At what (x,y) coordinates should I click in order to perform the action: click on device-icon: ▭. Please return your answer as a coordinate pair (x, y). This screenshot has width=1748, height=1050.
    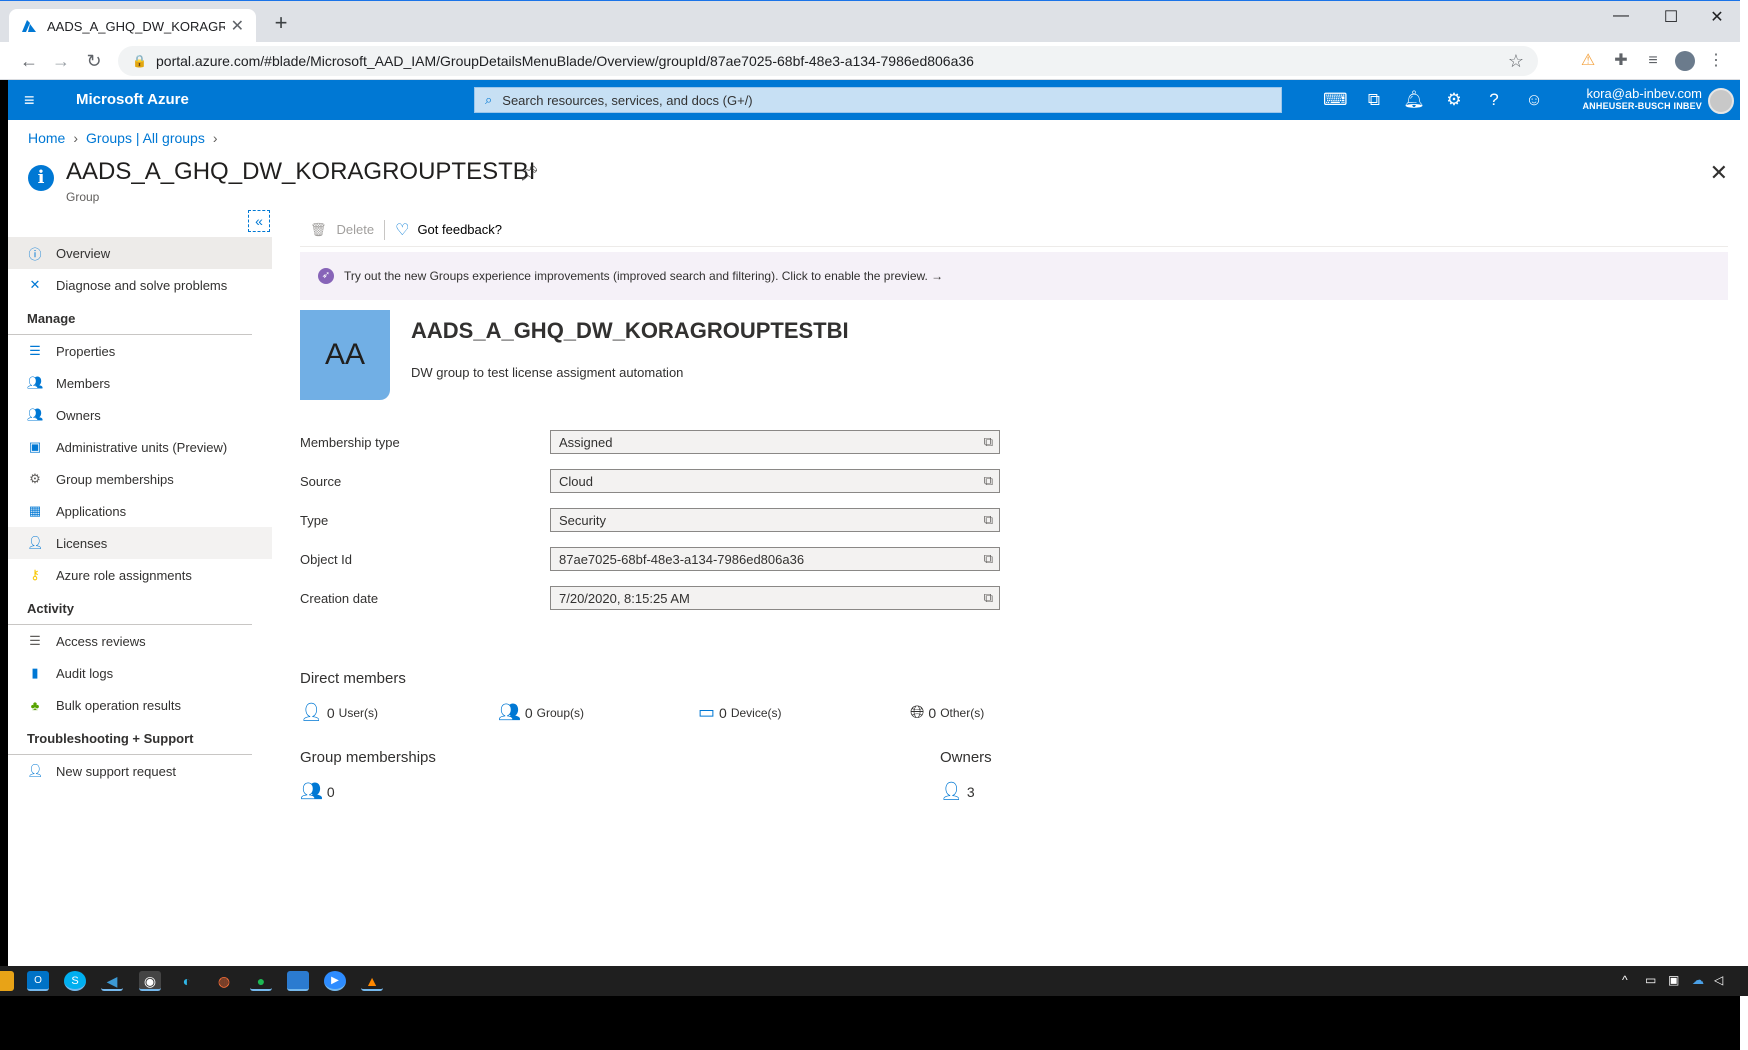
    Looking at the image, I should click on (707, 712).